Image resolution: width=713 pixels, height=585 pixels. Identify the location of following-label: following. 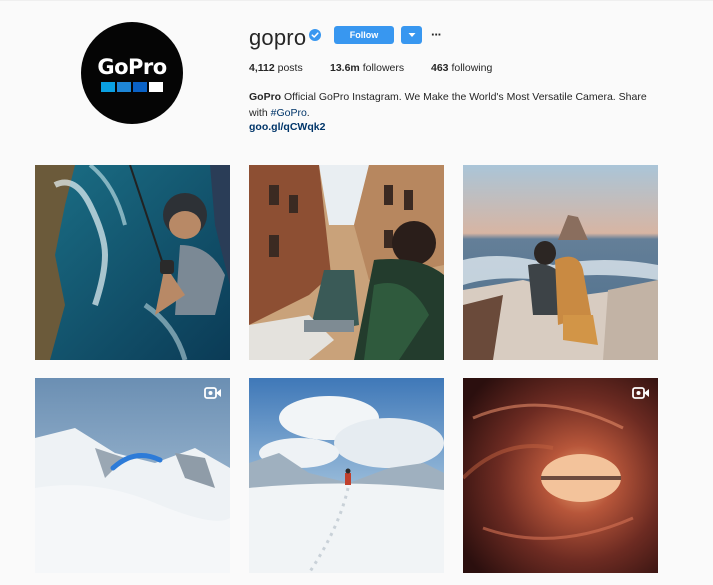
(472, 68).